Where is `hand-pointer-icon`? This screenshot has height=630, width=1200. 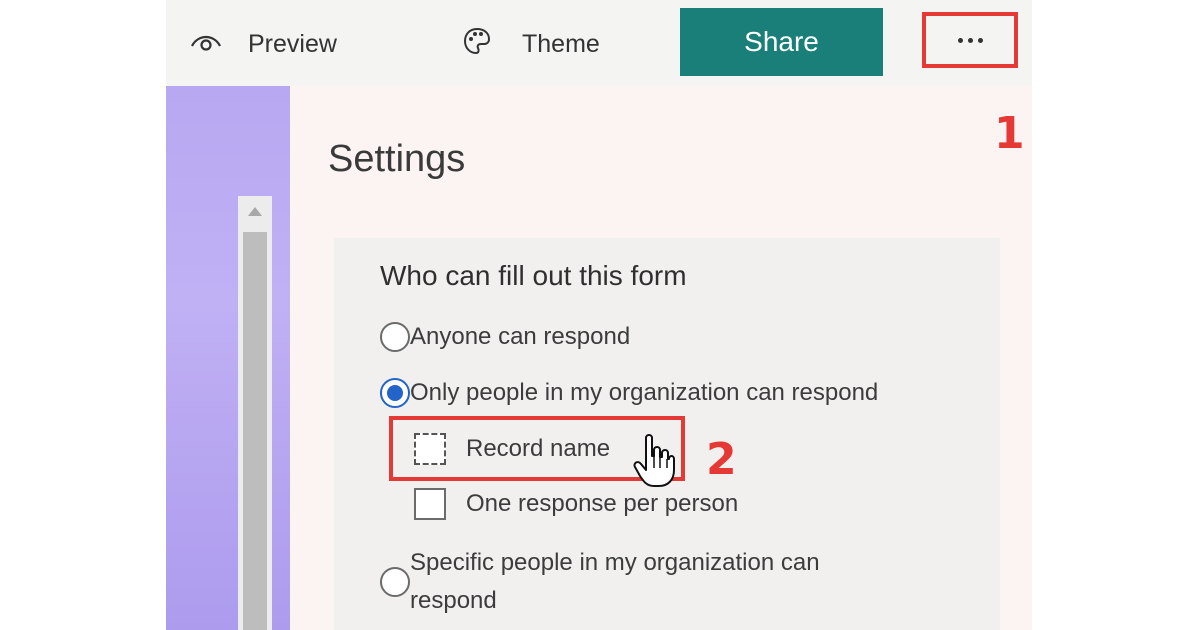
hand-pointer-icon is located at coordinates (654, 462).